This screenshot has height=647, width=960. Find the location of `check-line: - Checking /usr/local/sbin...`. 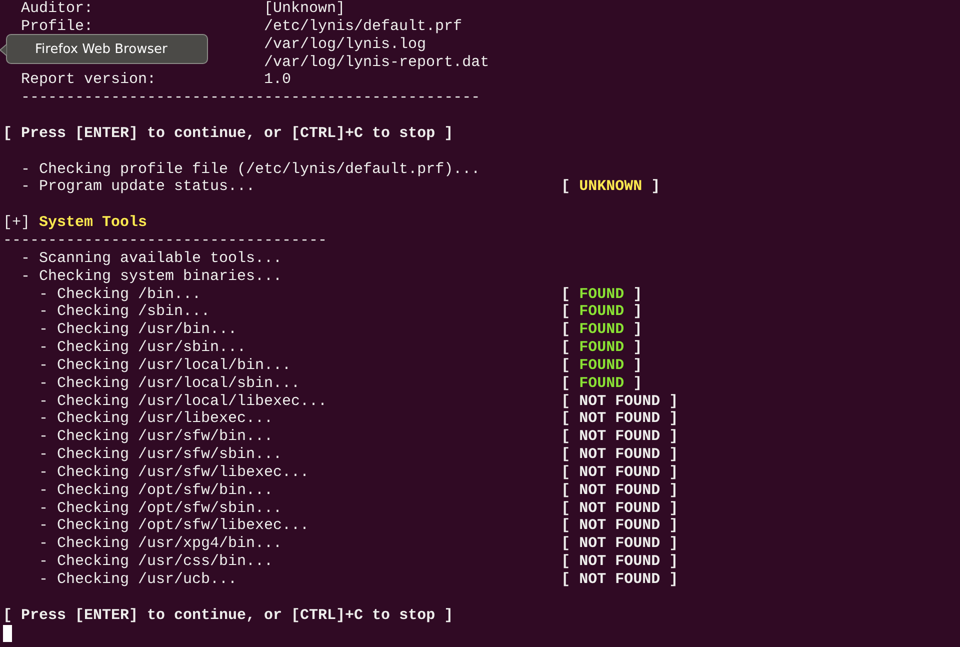

check-line: - Checking /usr/local/sbin... is located at coordinates (170, 383).